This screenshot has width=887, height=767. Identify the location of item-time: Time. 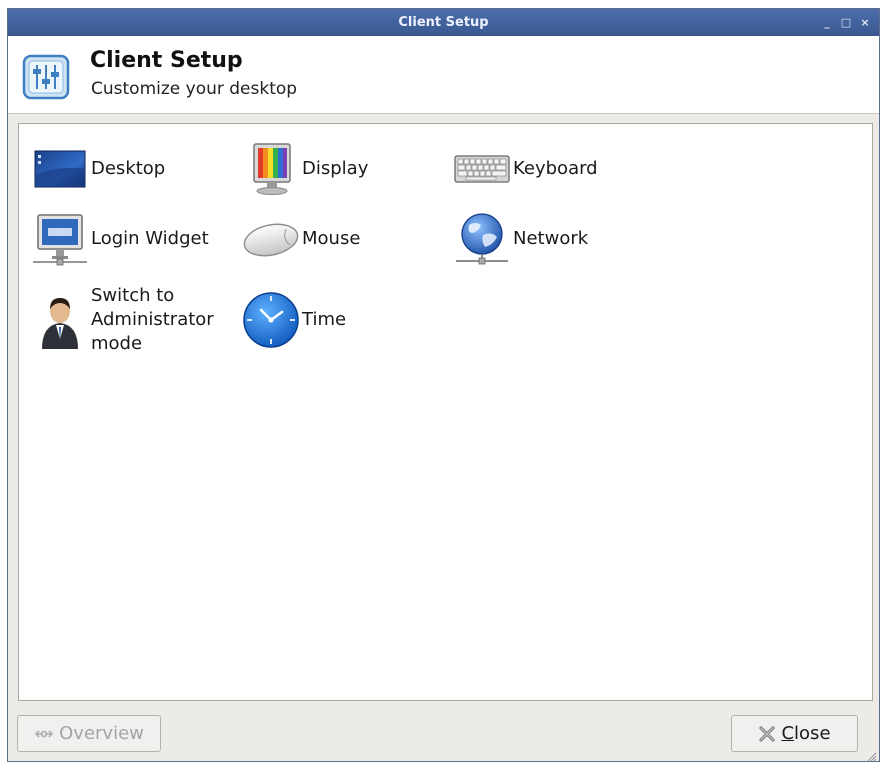
(294, 320).